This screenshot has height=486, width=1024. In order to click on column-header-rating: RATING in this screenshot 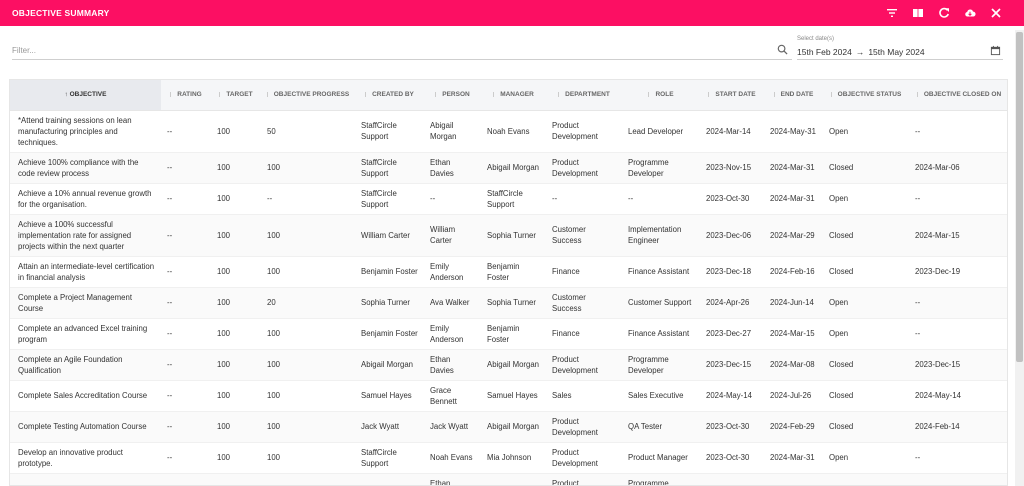, I will do `click(186, 95)`.